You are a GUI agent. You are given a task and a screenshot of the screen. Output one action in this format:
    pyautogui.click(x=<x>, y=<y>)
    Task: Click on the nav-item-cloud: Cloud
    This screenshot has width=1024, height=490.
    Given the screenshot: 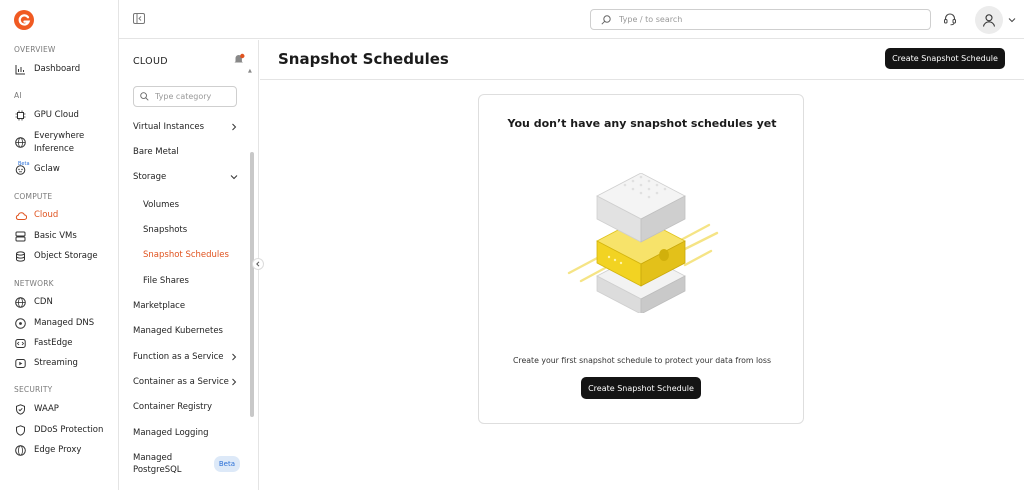 What is the action you would take?
    pyautogui.click(x=36, y=215)
    